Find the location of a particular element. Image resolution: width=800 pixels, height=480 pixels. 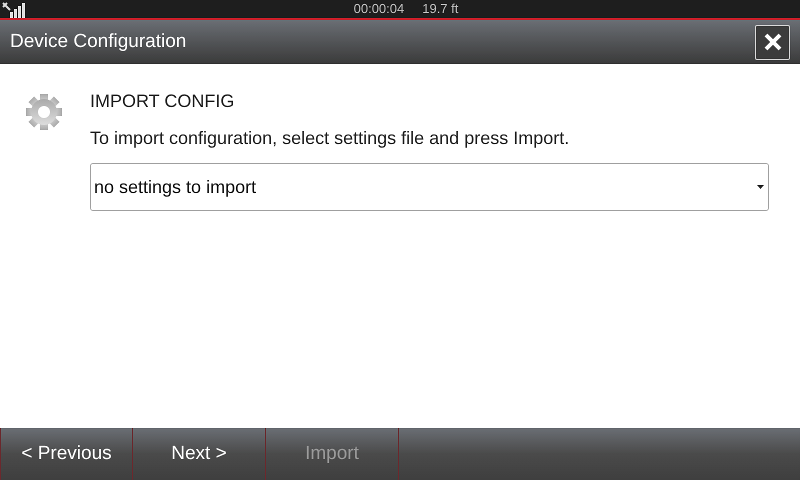

dropdown-arrow-icon is located at coordinates (760, 187).